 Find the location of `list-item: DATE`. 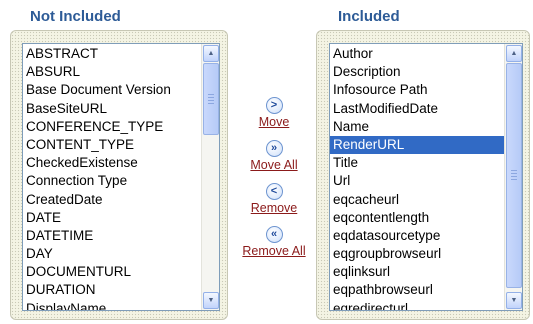

list-item: DATE is located at coordinates (112, 218).